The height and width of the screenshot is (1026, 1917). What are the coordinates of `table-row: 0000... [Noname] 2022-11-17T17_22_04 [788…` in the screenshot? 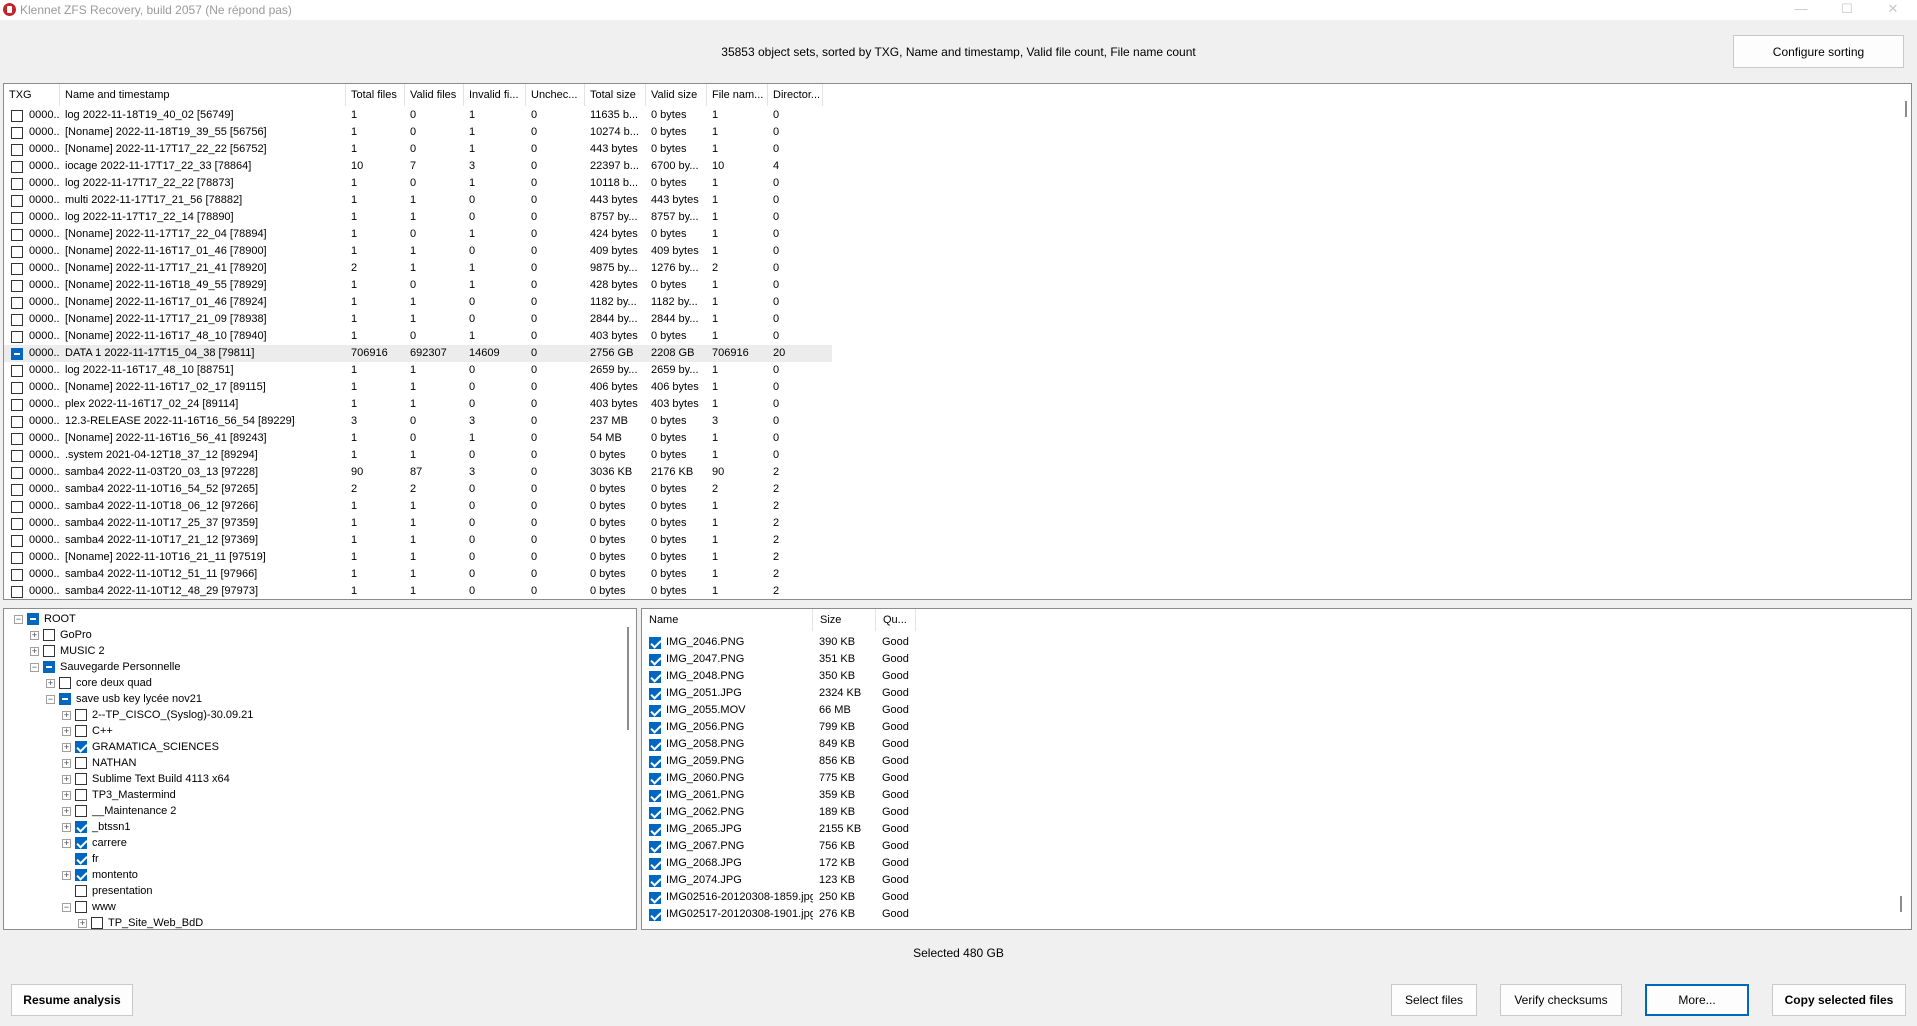 It's located at (418, 234).